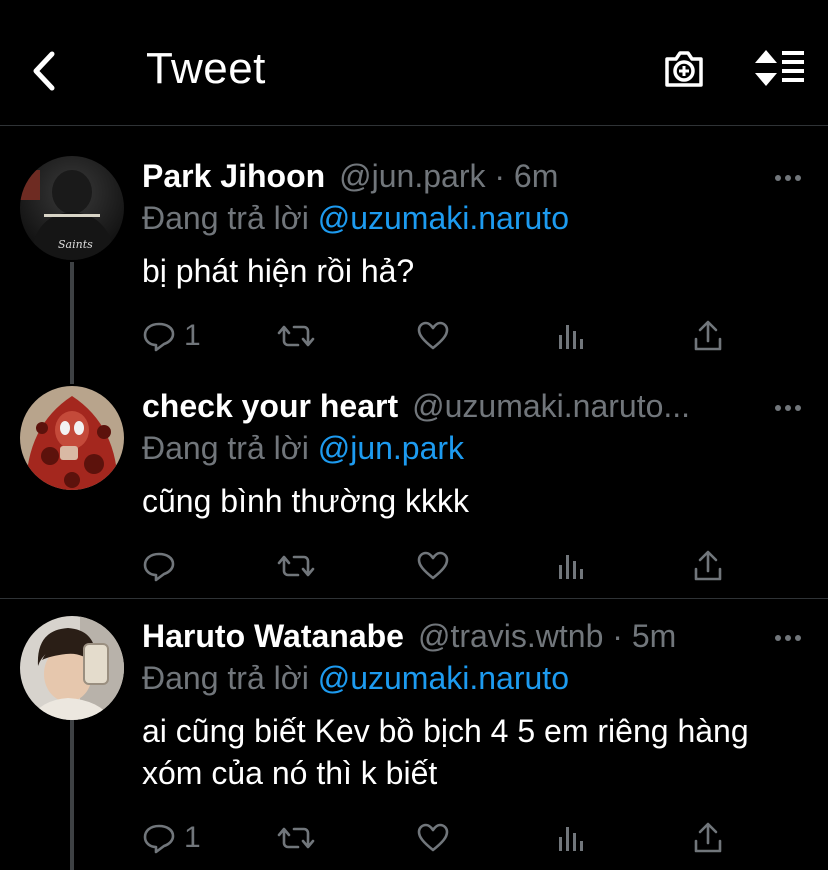 Image resolution: width=828 pixels, height=870 pixels. I want to click on divider, so click(414, 598).